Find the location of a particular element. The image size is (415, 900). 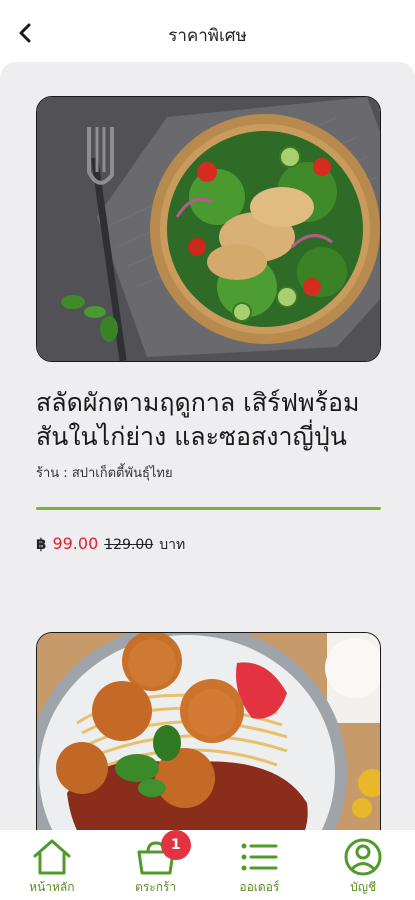

nav-orders: ออเดอร์ is located at coordinates (260, 865).